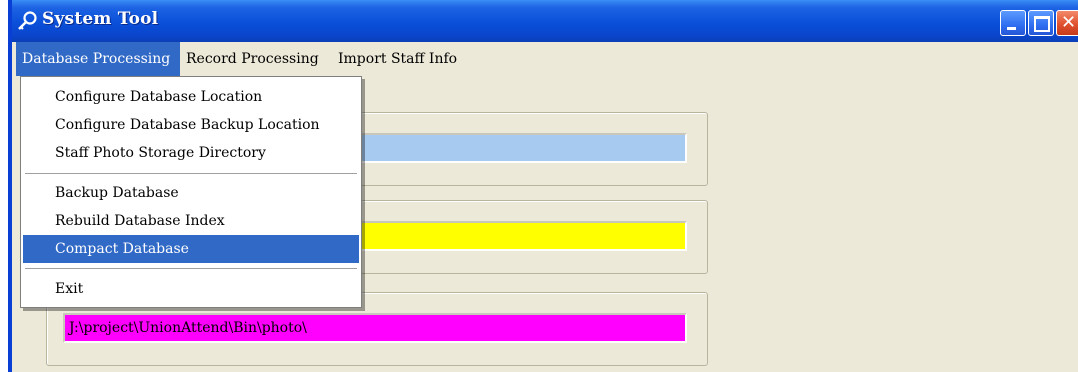 The height and width of the screenshot is (372, 1078). Describe the element at coordinates (191, 125) in the screenshot. I see `menu-item-configure-backup-location: Configure Database Backup Location` at that location.